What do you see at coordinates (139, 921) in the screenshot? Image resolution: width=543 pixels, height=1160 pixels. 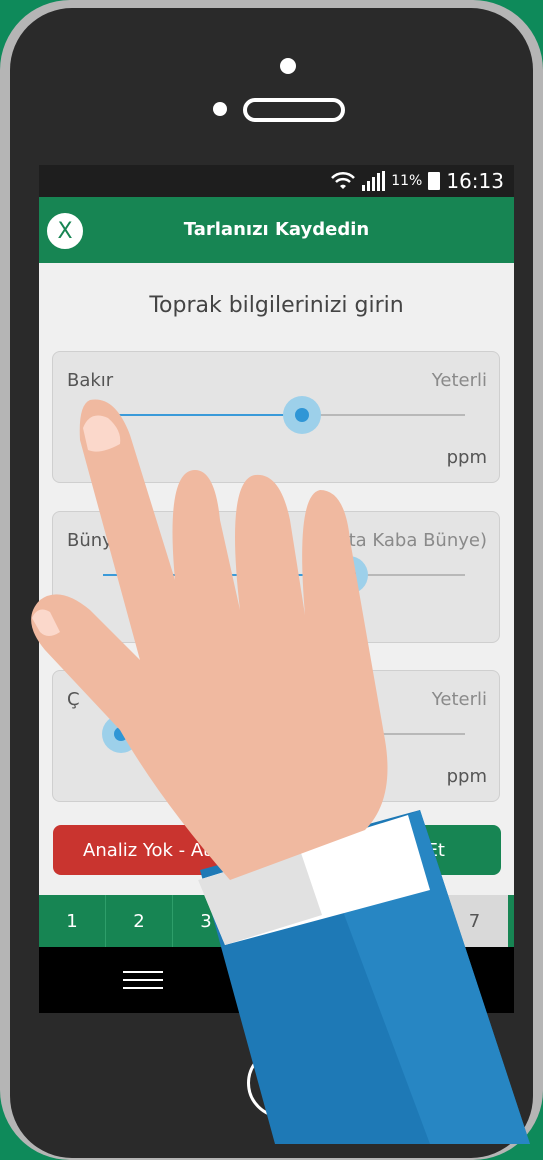 I see `number-tab-2: 2` at bounding box center [139, 921].